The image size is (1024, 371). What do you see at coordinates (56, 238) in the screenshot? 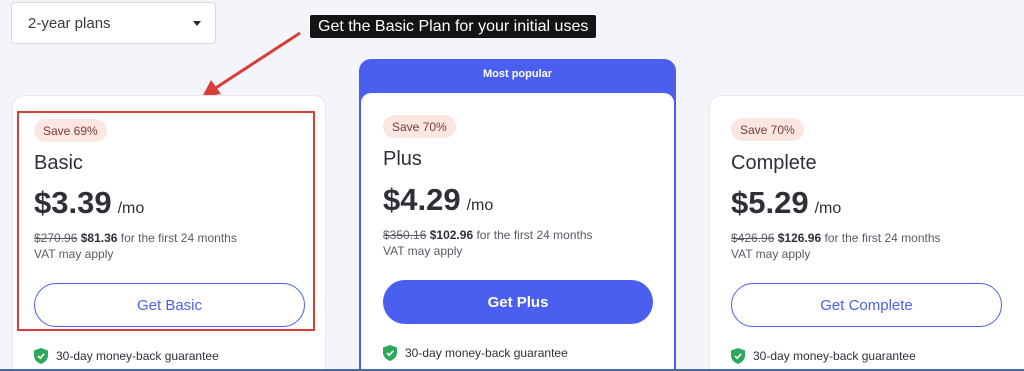
I see `old-price: $270.96` at bounding box center [56, 238].